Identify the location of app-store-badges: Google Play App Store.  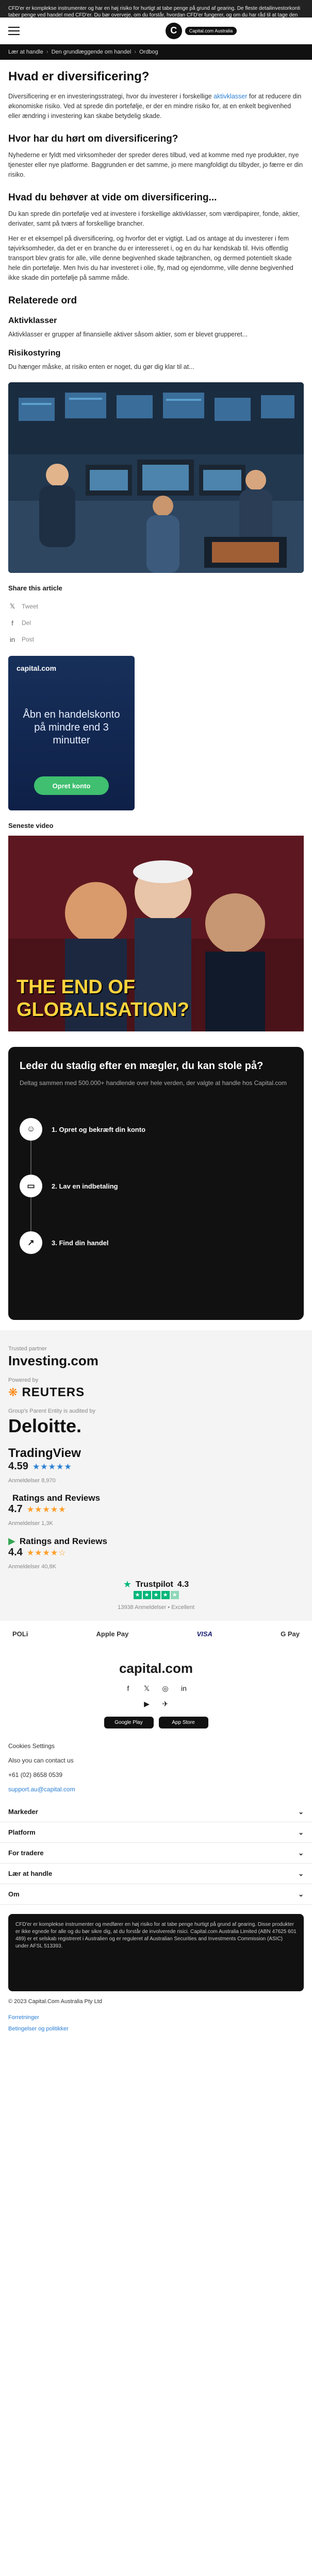
(156, 1722).